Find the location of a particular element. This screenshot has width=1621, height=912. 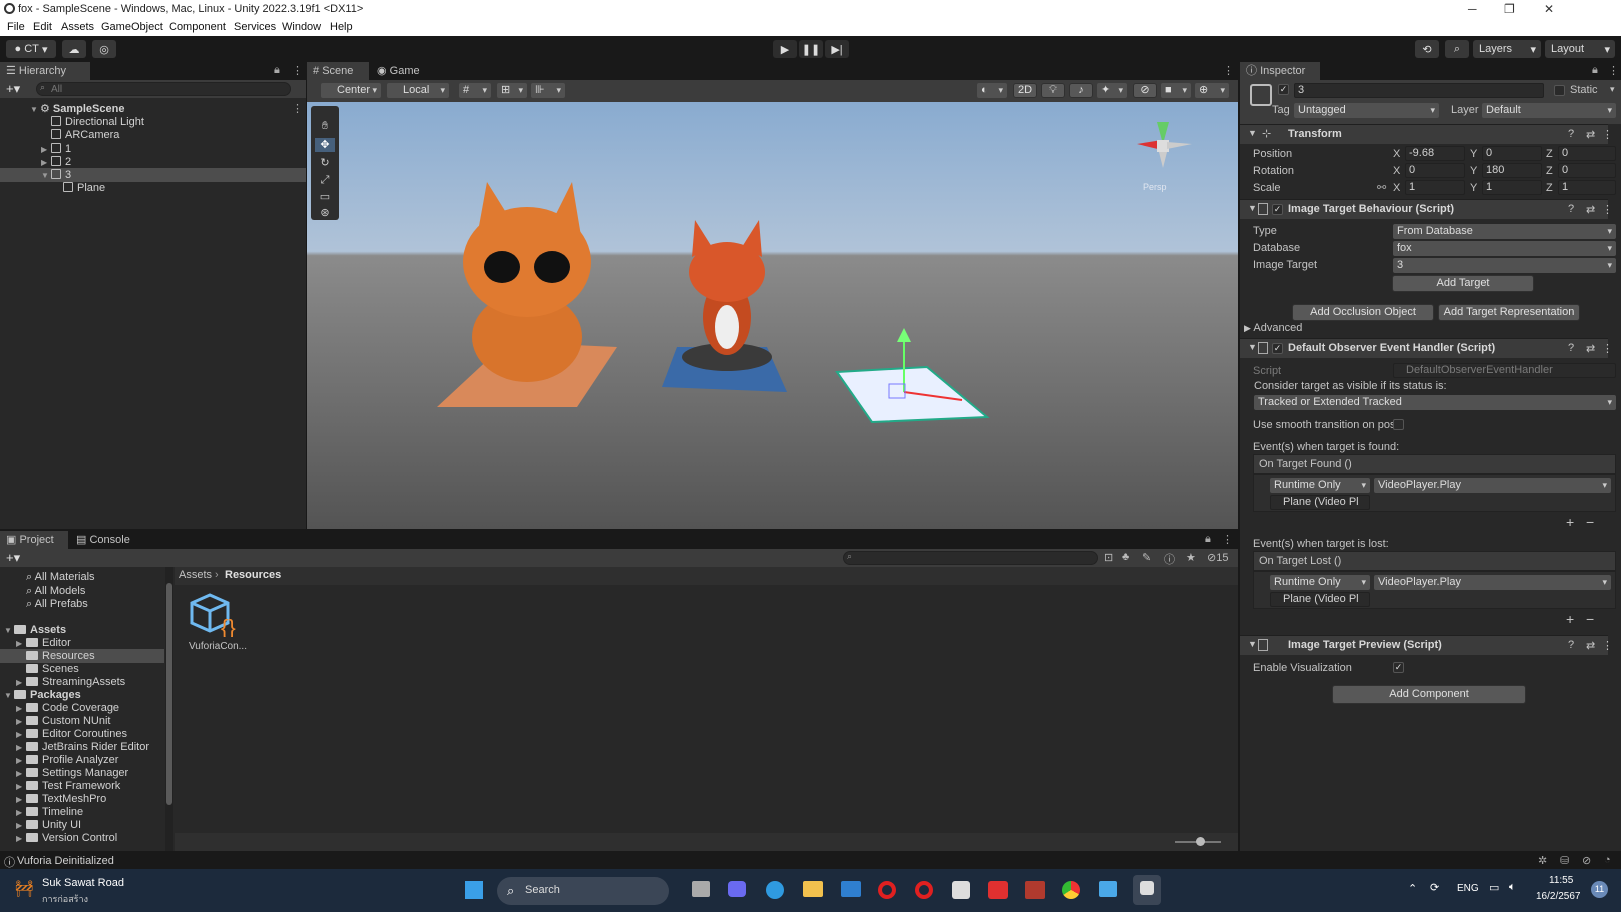

add-icon: +▾ is located at coordinates (13, 558).